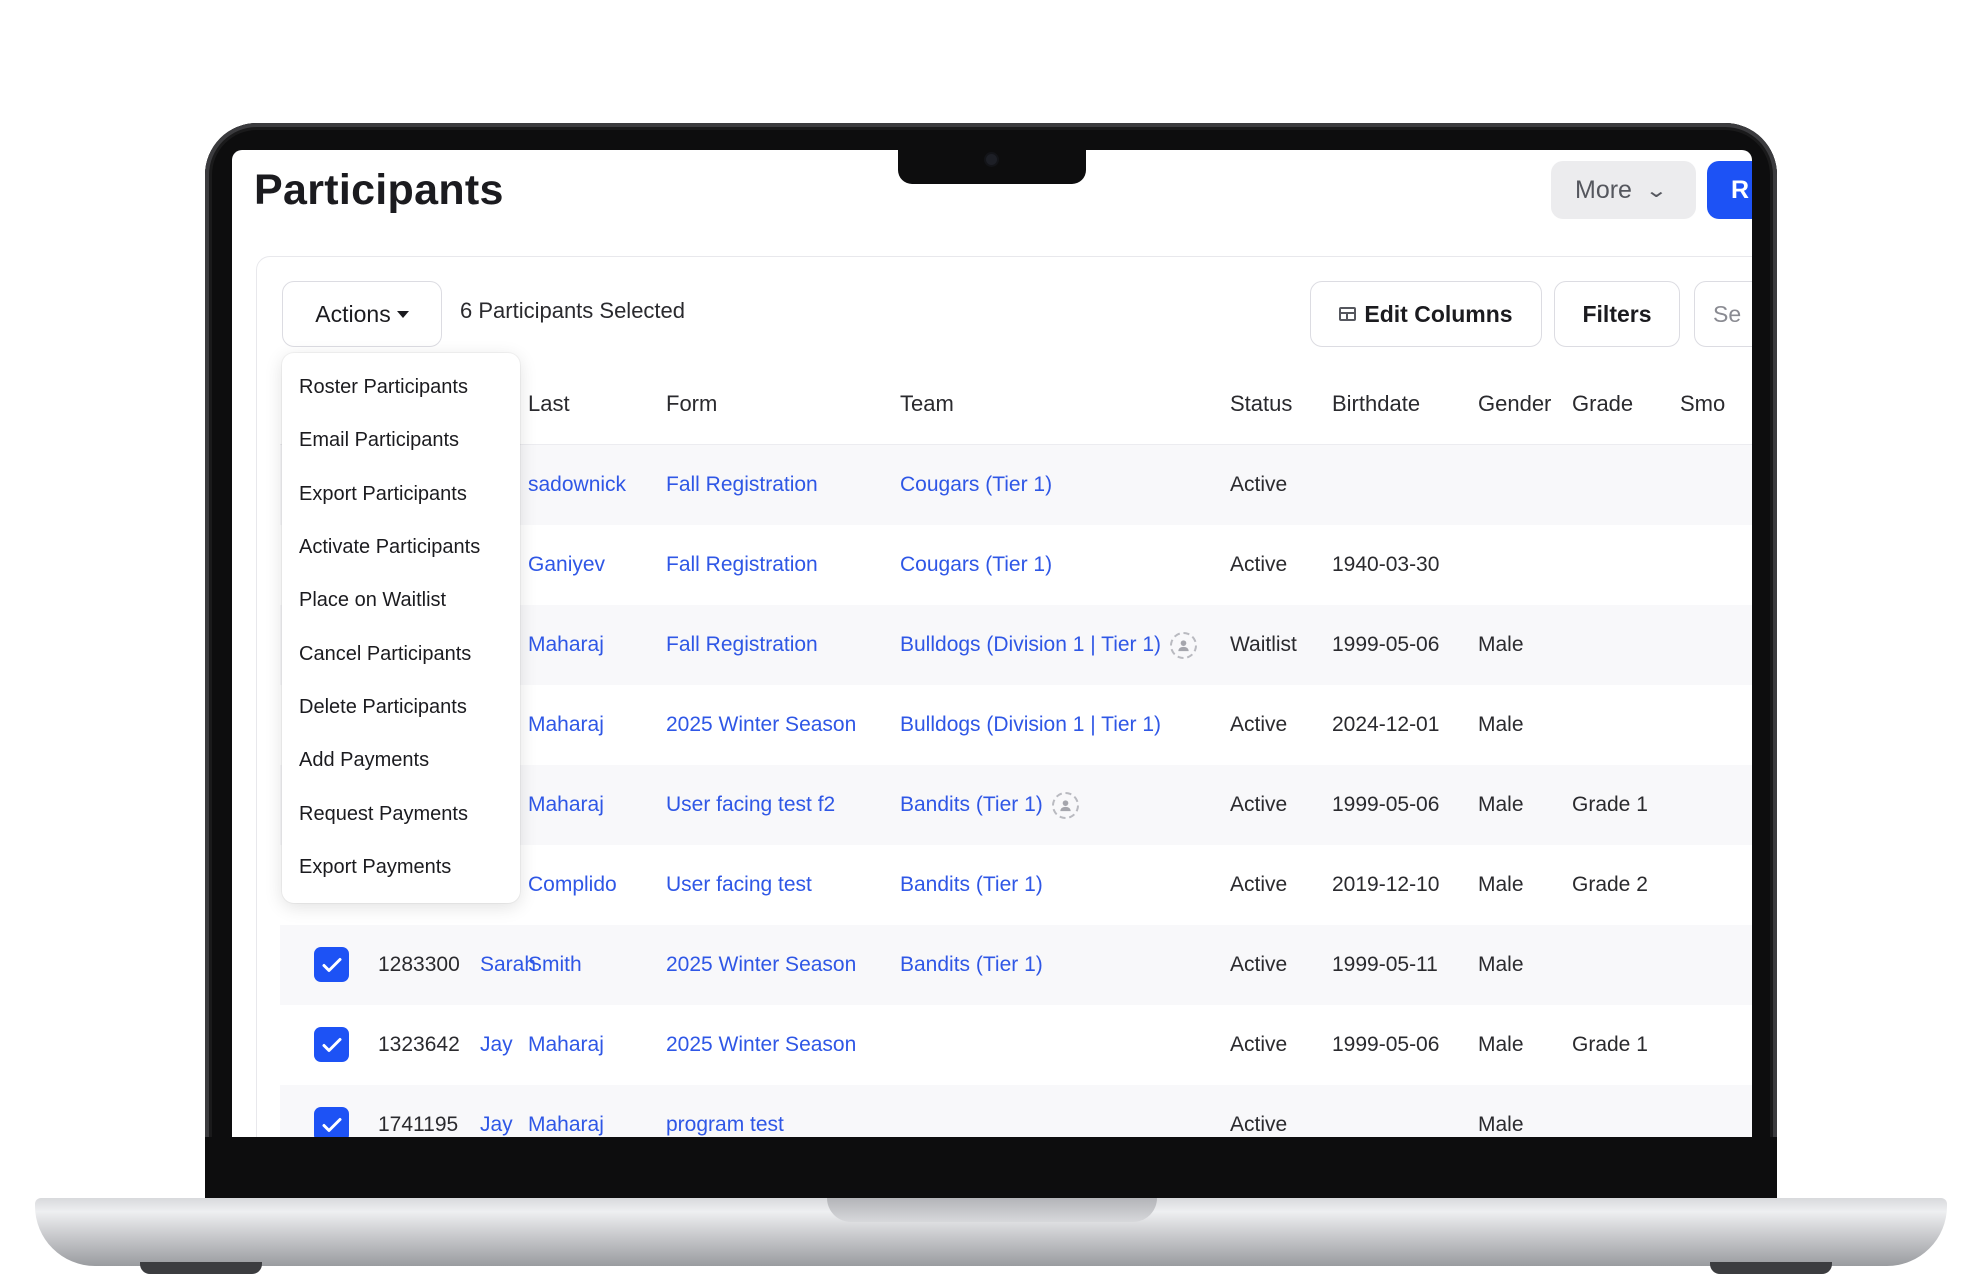  I want to click on form-link: User facing test f2, so click(750, 805).